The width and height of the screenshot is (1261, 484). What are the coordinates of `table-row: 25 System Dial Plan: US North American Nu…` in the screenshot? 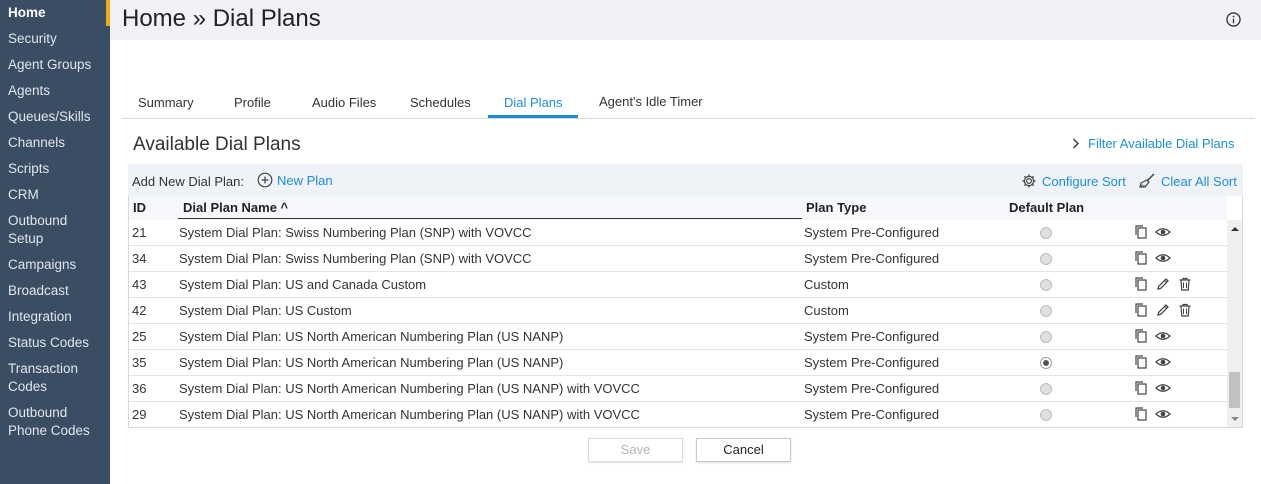 It's located at (678, 337).